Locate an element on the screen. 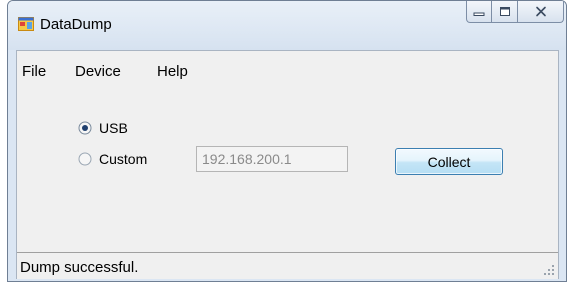 The image size is (571, 289). close-icon is located at coordinates (540, 11).